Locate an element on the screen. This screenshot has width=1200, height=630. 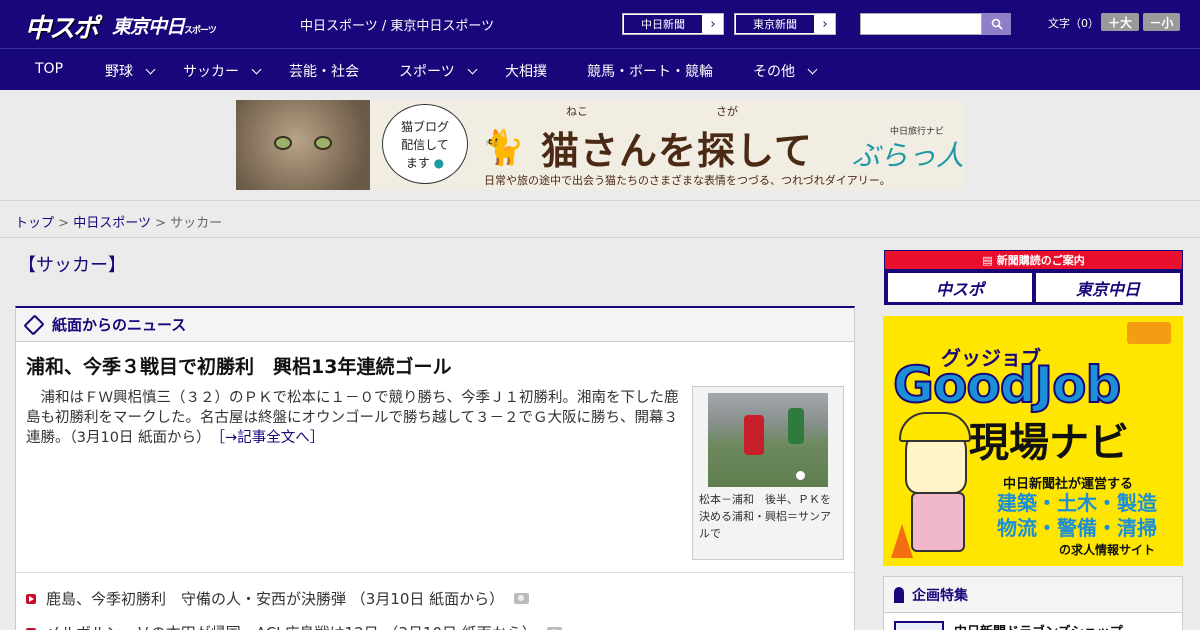
font-size-label: 文字（0） is located at coordinates (1073, 23).